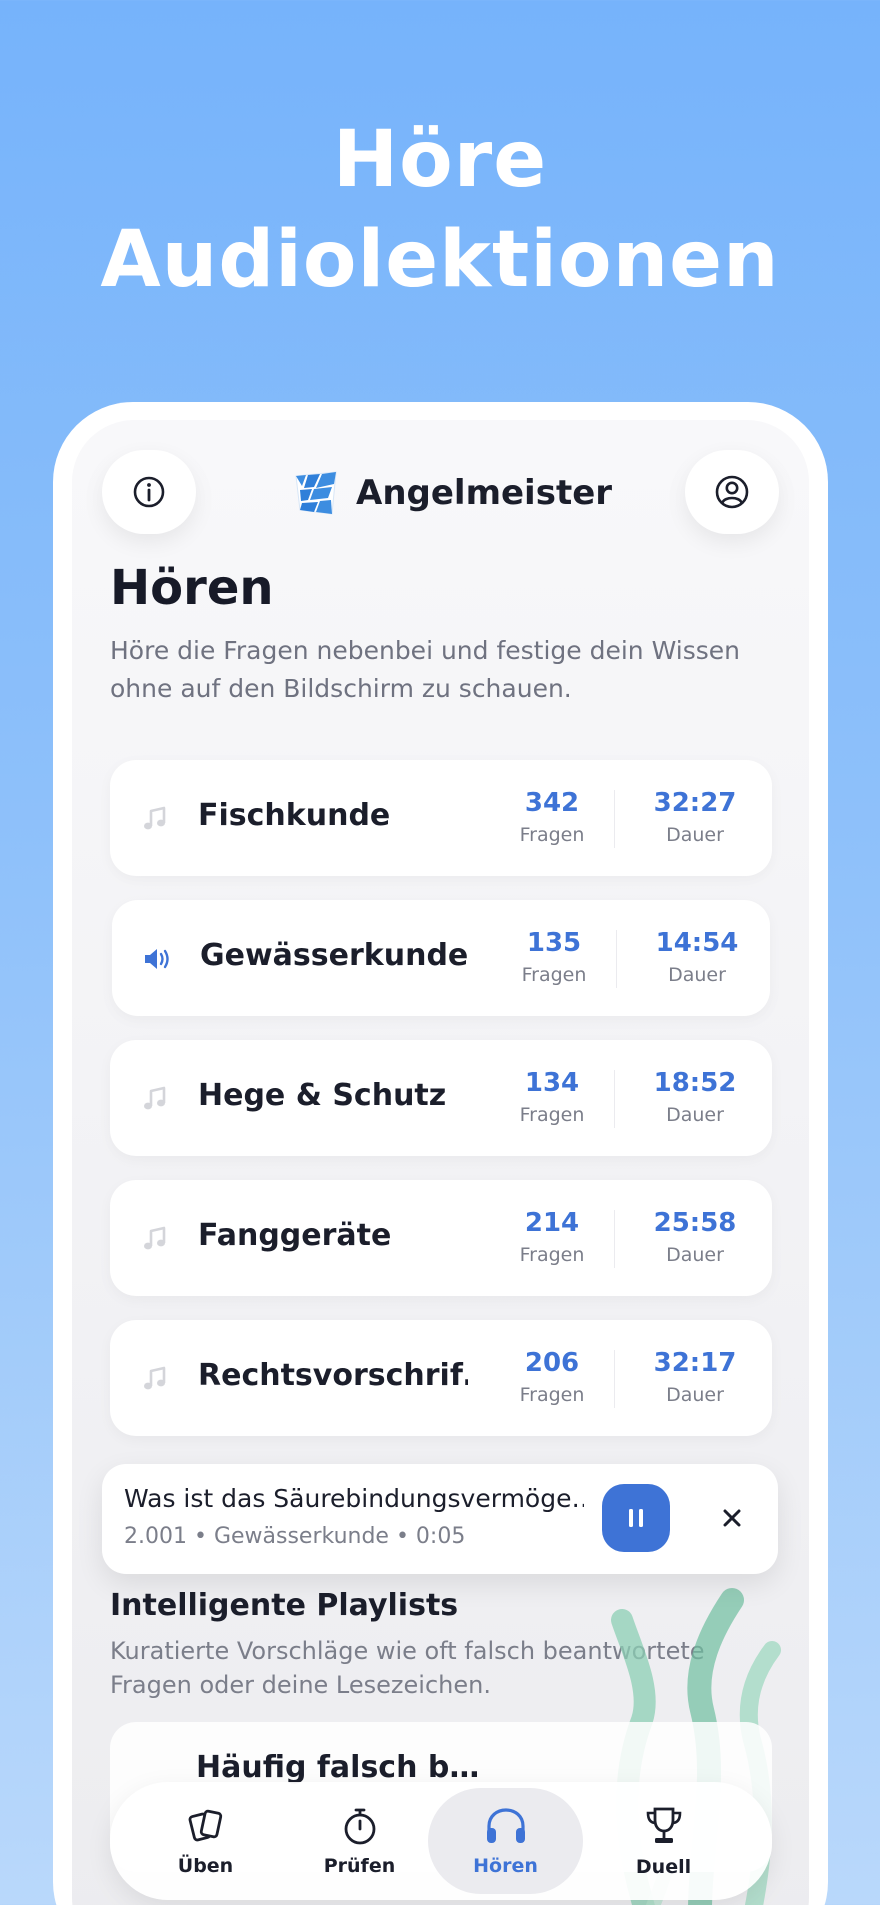 Image resolution: width=880 pixels, height=1905 pixels. What do you see at coordinates (359, 1866) in the screenshot?
I see `tab-label: Prüfen` at bounding box center [359, 1866].